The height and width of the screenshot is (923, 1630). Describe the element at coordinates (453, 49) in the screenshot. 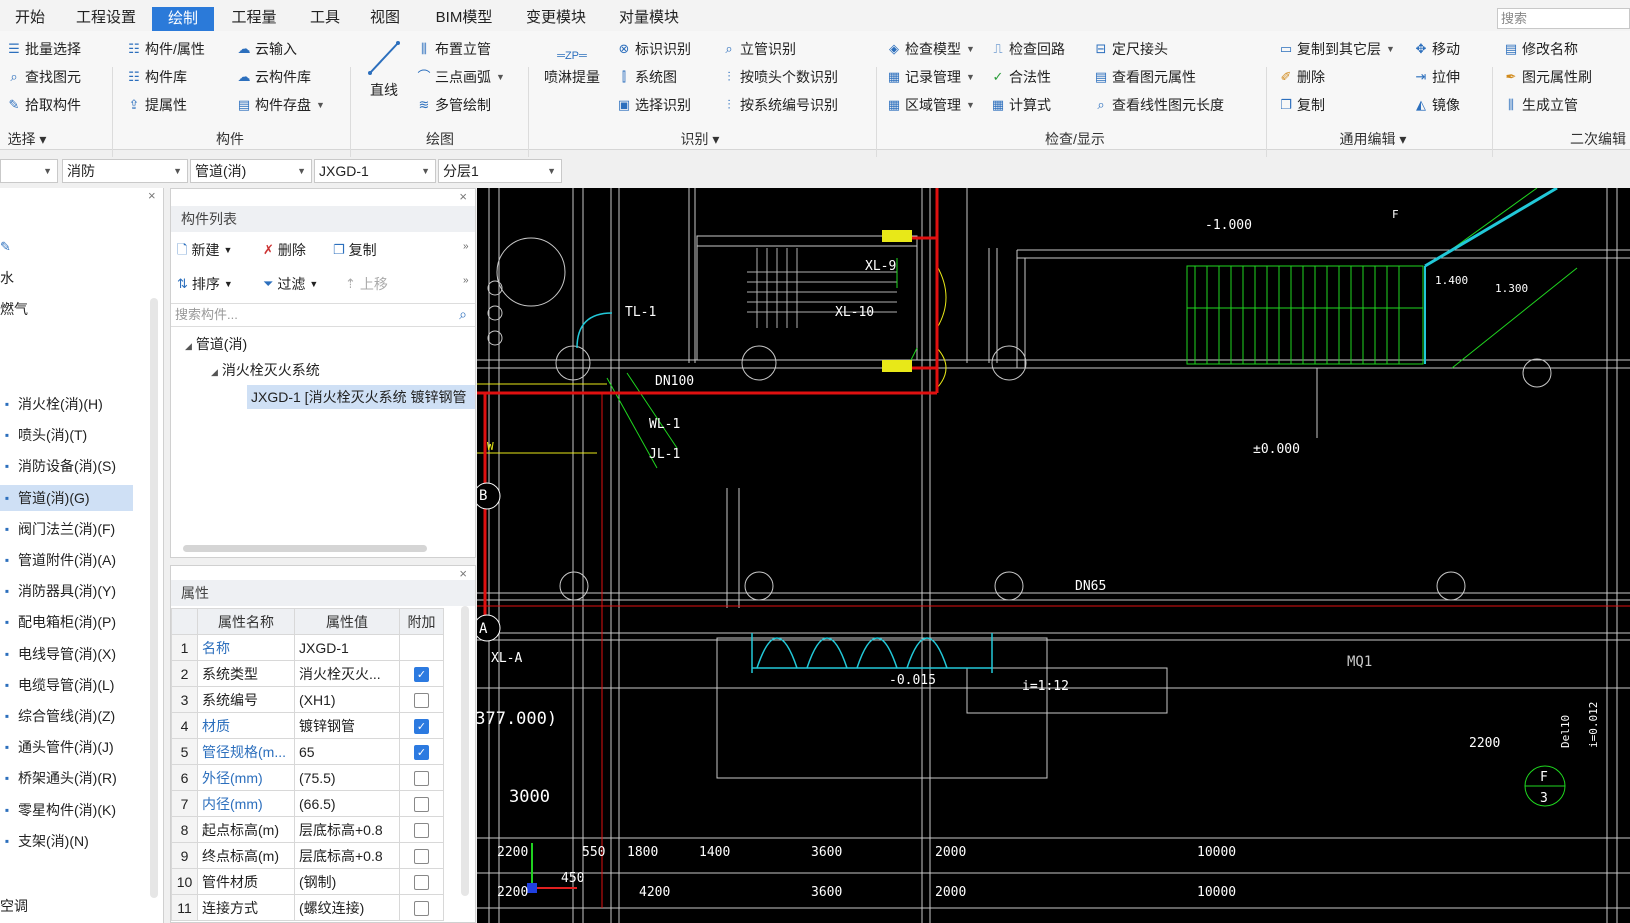

I see `place-riser-button: ⫼ 布置立管` at that location.